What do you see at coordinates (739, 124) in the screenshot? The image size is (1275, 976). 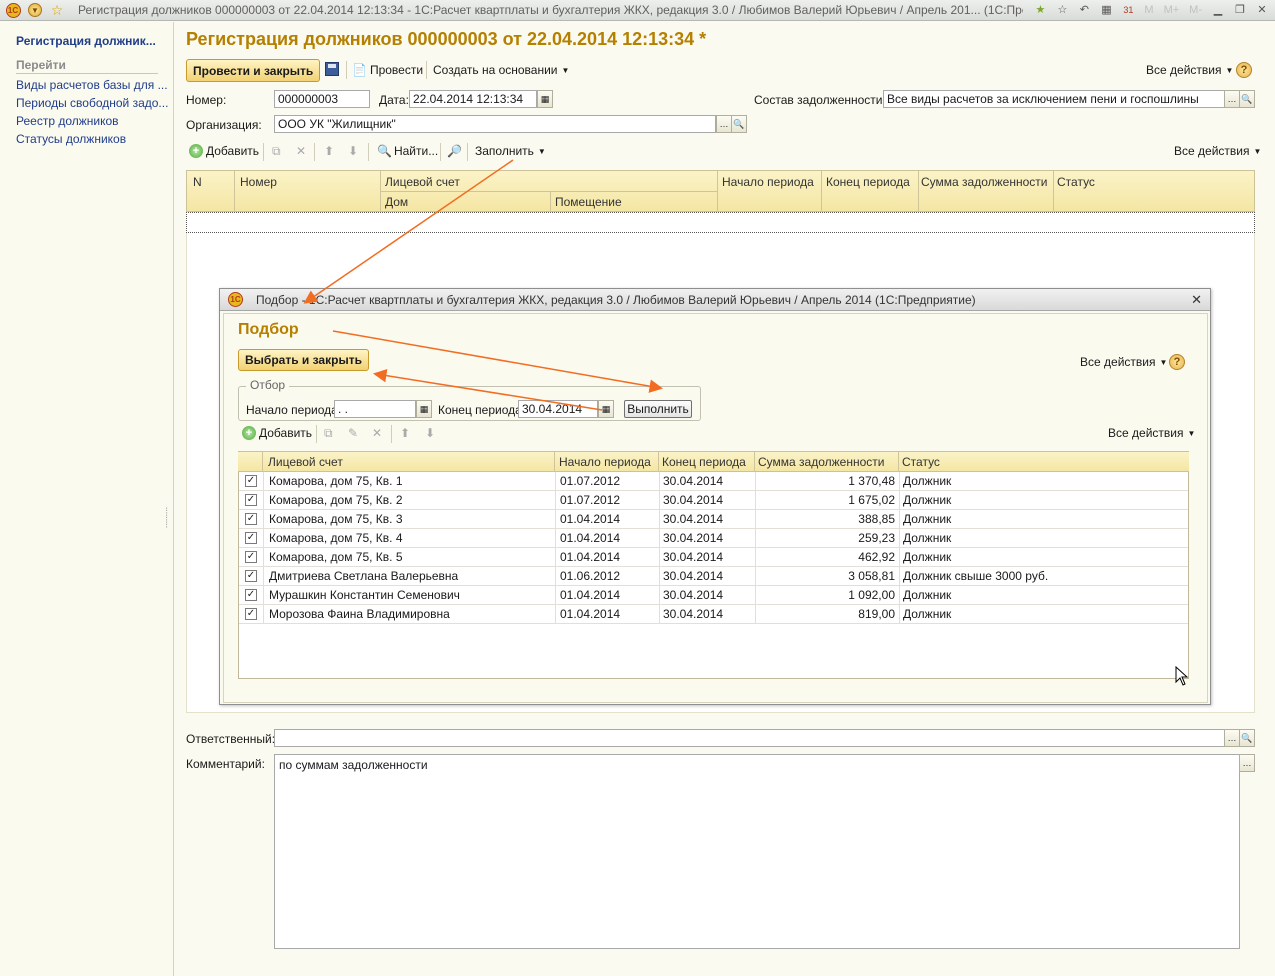 I see `organization-search-icon: 🔍` at bounding box center [739, 124].